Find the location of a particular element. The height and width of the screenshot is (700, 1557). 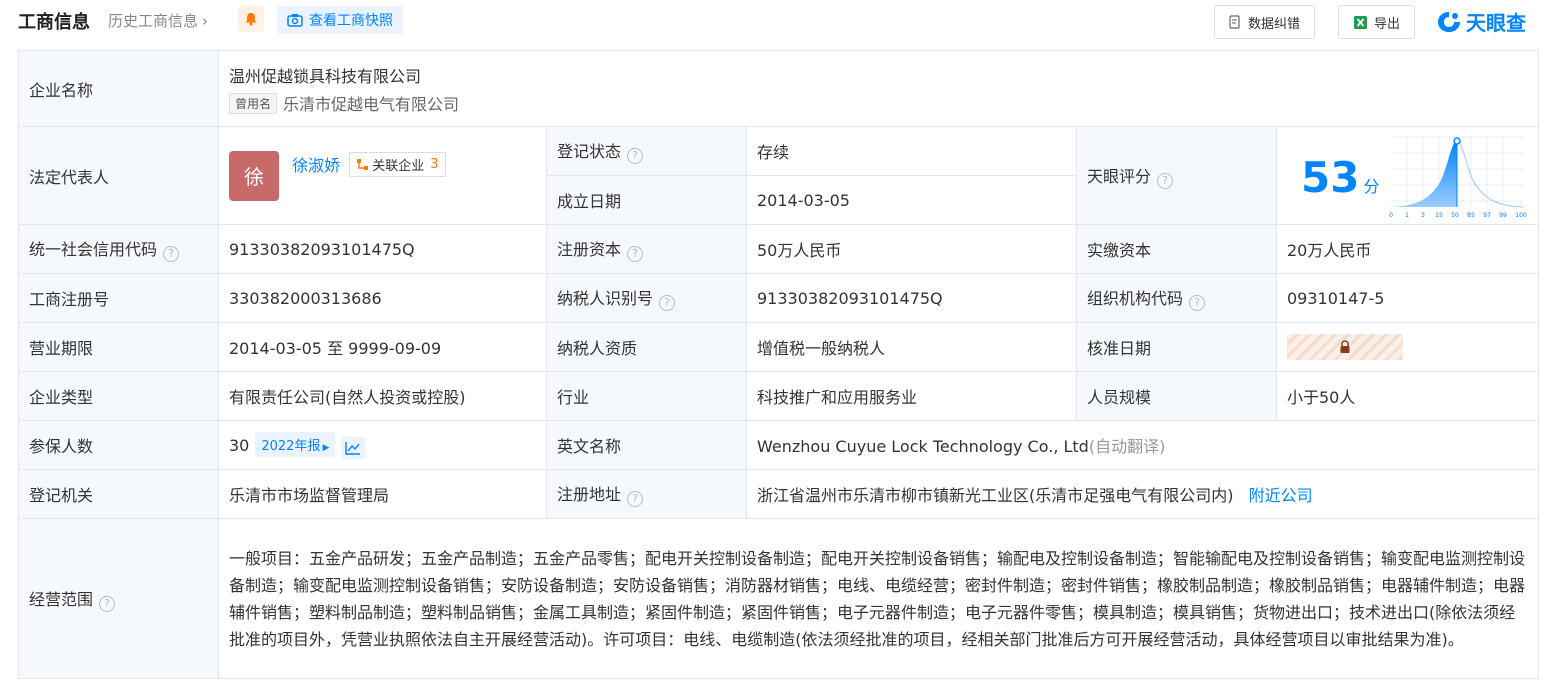

score-axis-tick: 99 is located at coordinates (1503, 215).